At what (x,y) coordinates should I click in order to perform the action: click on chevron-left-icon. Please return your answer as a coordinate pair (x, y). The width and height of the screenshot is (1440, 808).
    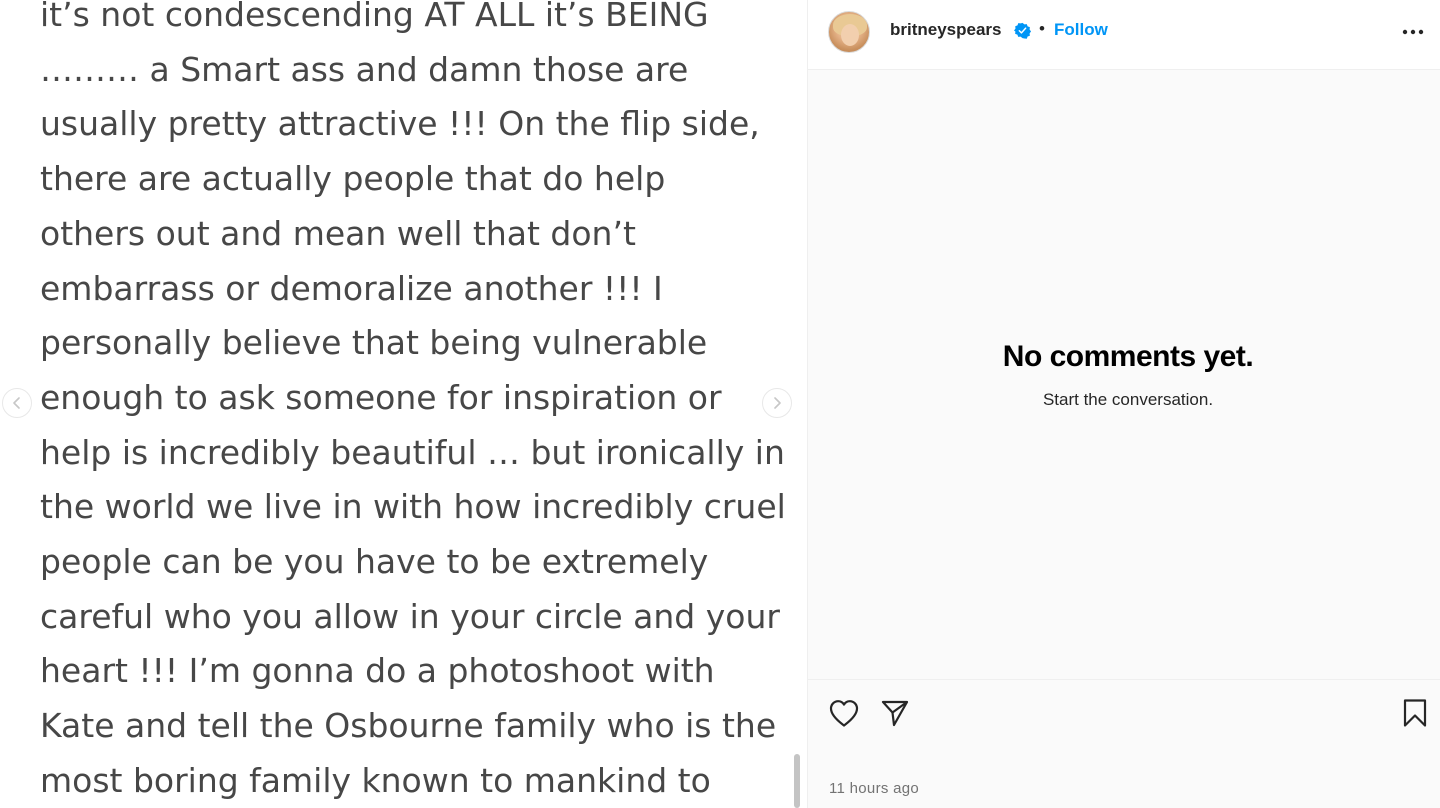
    Looking at the image, I should click on (16, 403).